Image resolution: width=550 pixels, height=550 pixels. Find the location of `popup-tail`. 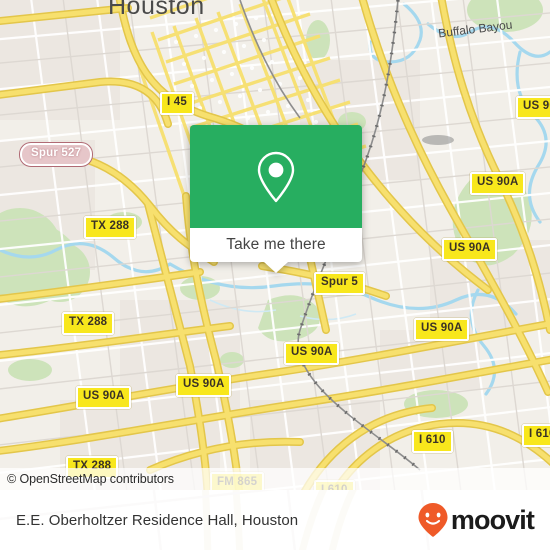

popup-tail is located at coordinates (276, 267).